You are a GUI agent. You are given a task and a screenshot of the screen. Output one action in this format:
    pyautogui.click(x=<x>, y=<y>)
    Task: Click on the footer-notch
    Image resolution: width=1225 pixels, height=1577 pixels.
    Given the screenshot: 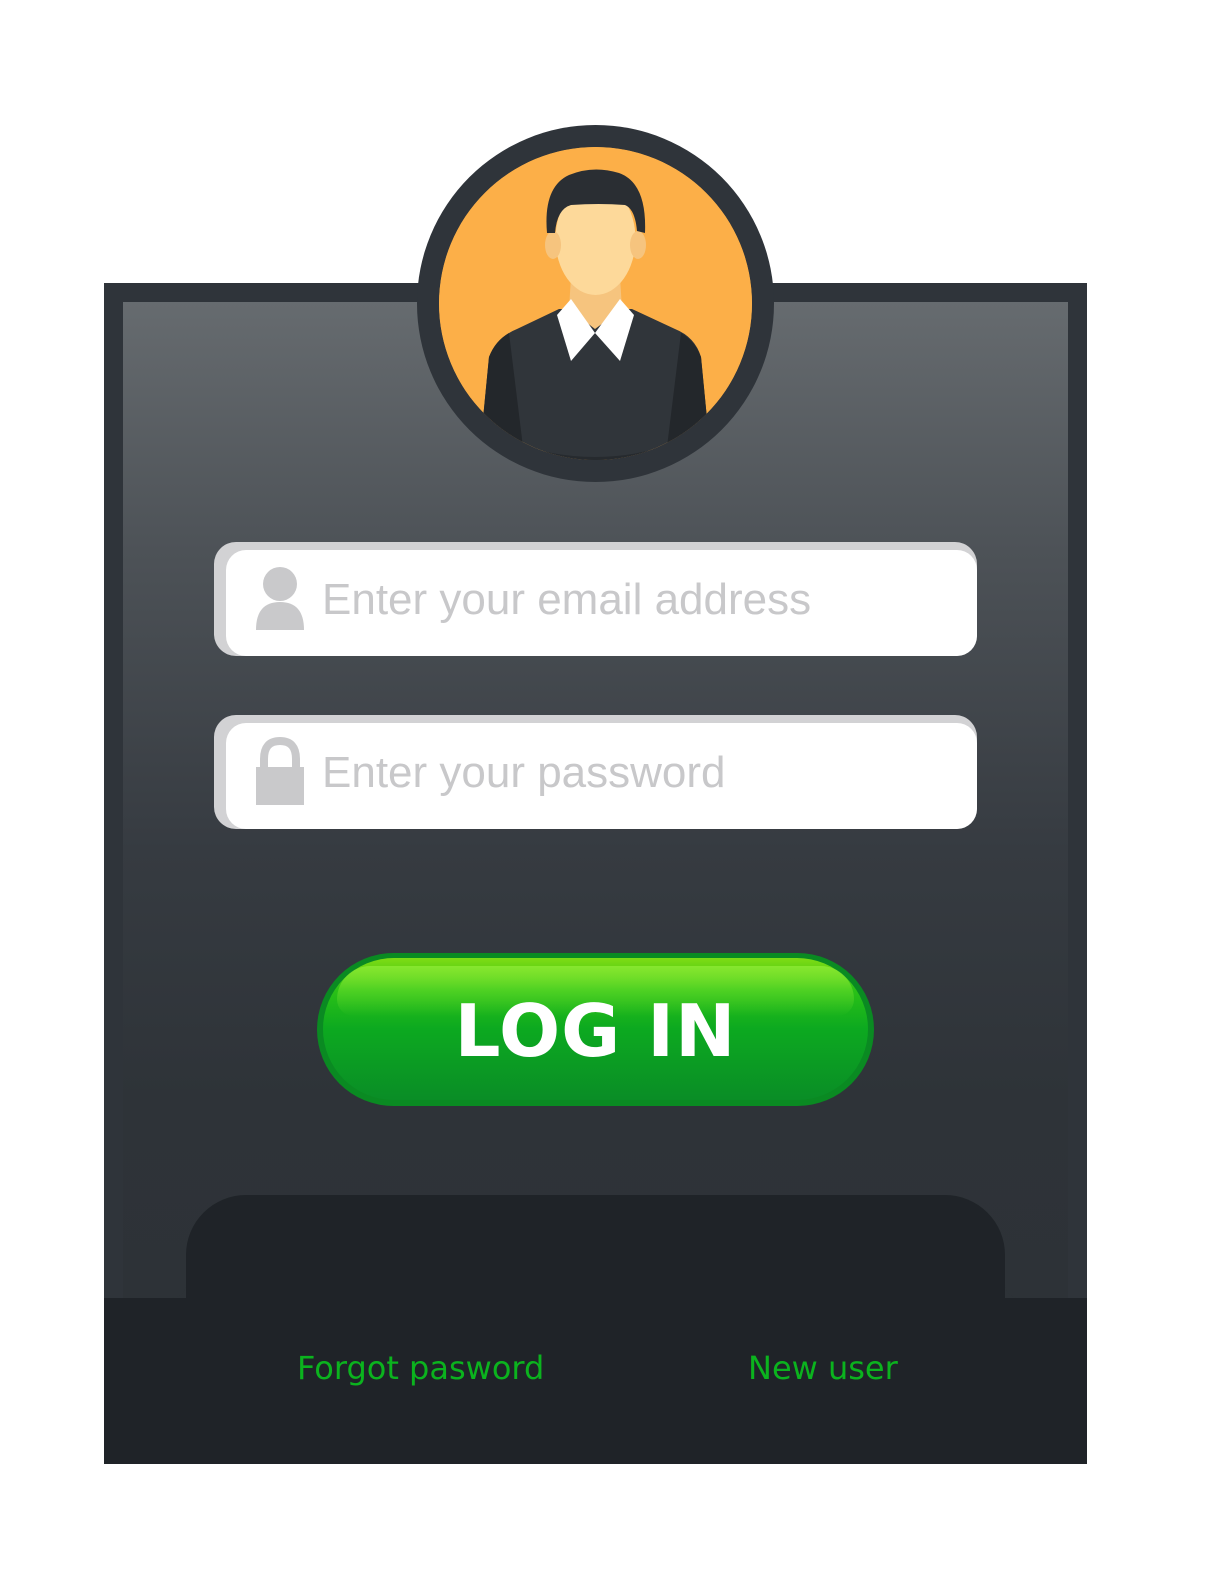 What is the action you would take?
    pyautogui.click(x=595, y=1265)
    